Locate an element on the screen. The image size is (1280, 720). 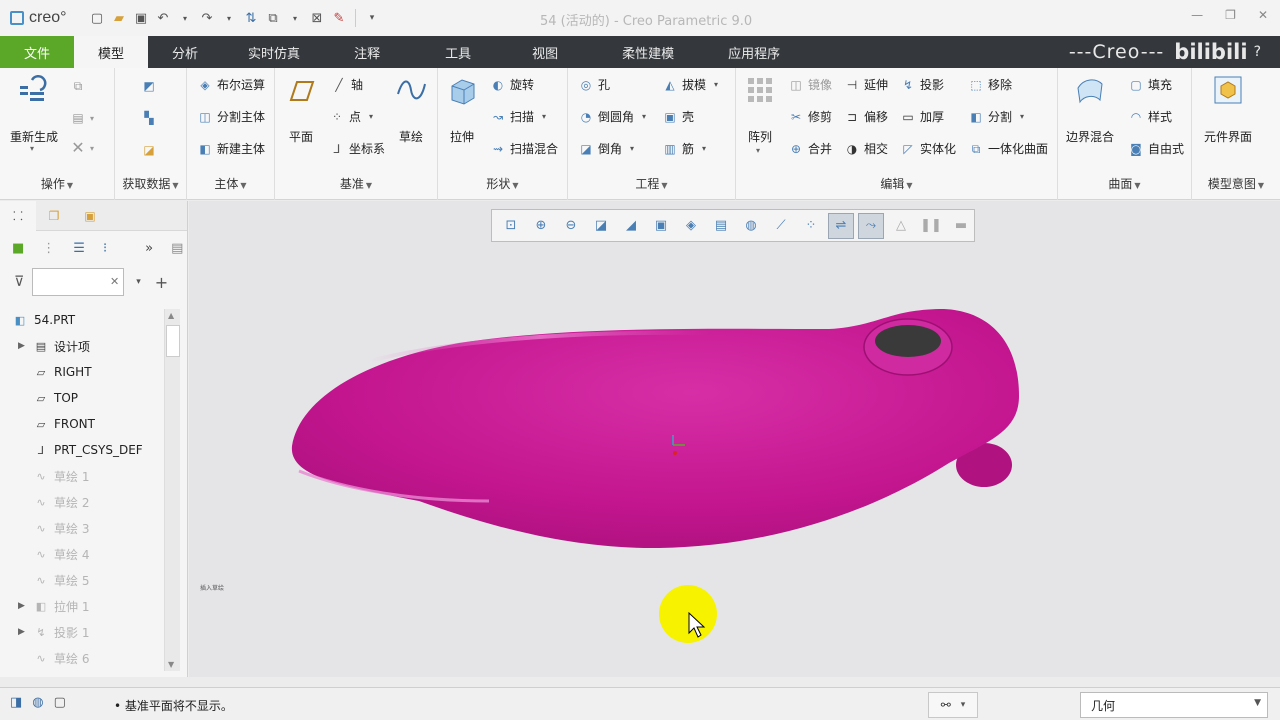
scroll-up-icon: ▲ is located at coordinates (171, 315).